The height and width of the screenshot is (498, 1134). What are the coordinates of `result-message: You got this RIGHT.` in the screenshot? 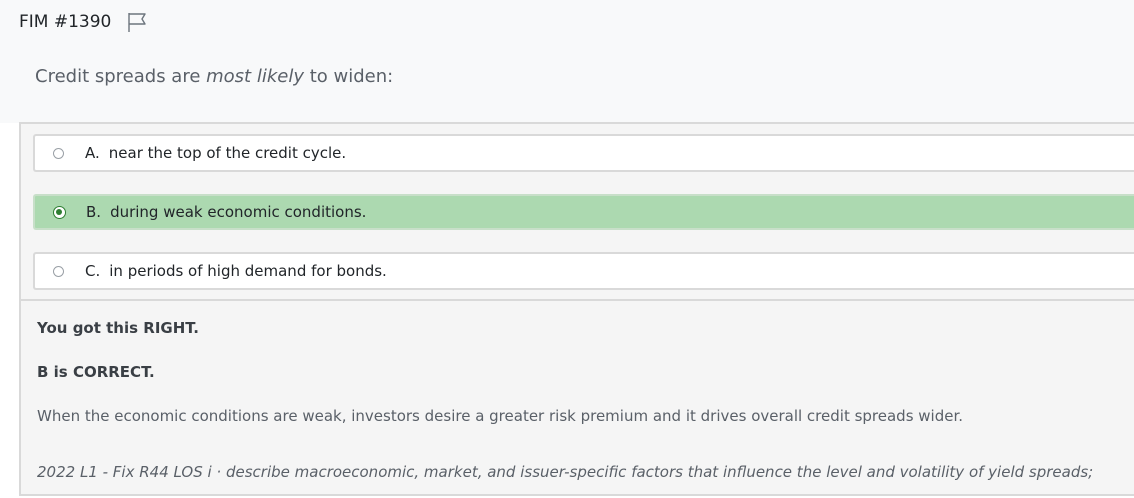 It's located at (118, 328).